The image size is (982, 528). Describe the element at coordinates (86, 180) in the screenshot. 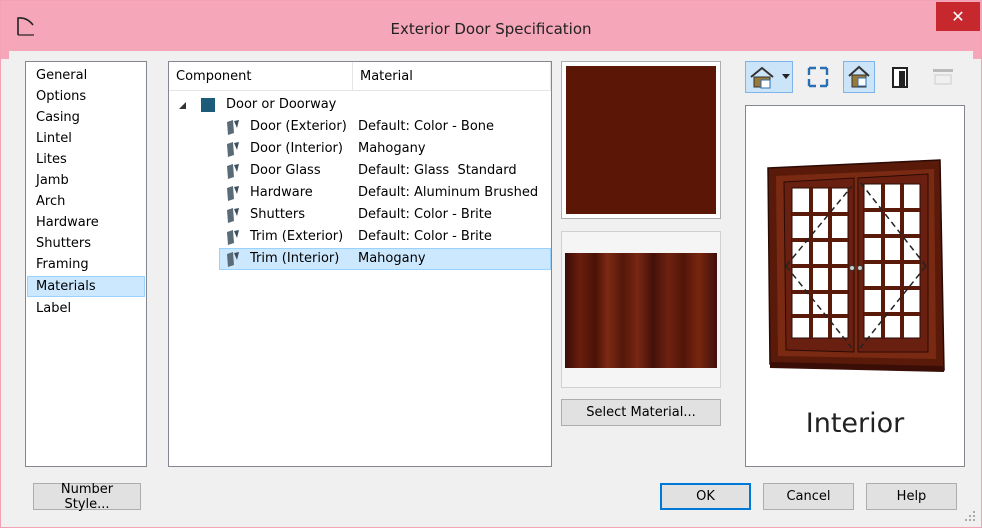

I see `category-item-jamb: Jamb` at that location.